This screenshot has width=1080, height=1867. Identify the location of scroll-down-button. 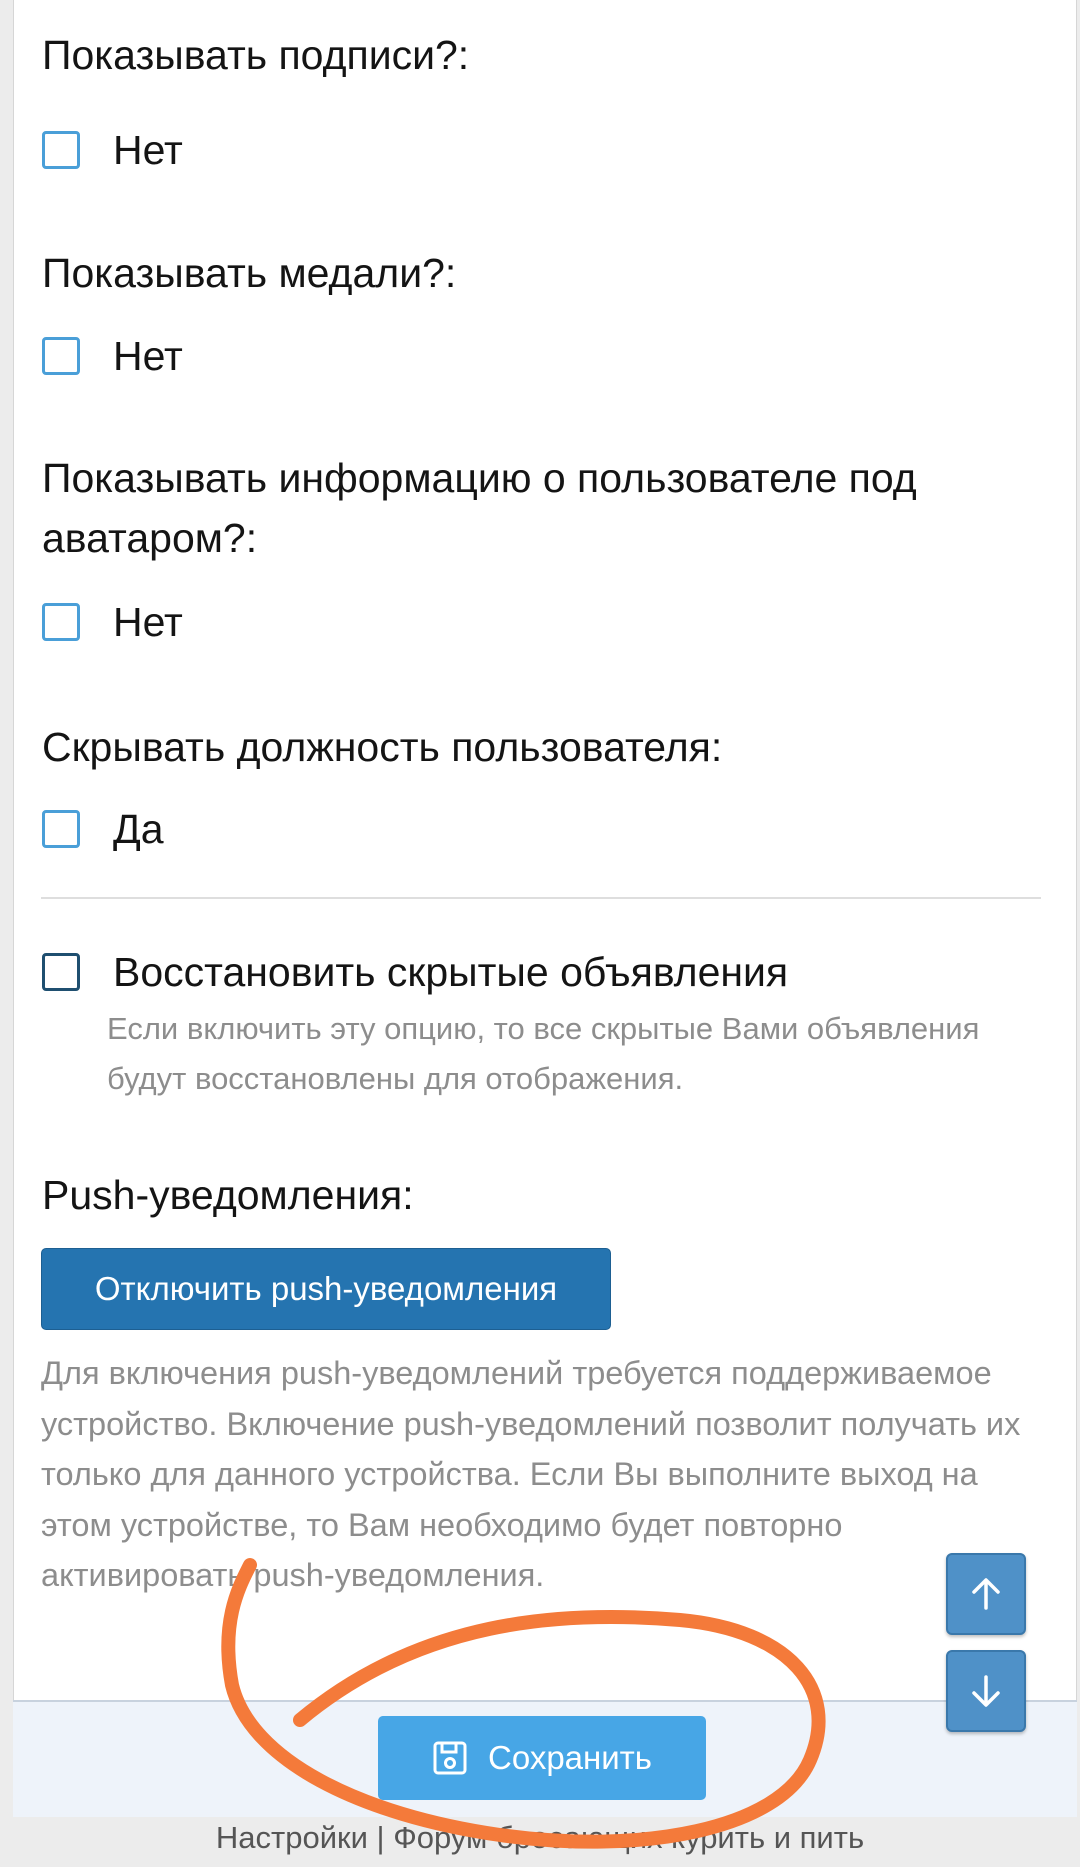
(986, 1691).